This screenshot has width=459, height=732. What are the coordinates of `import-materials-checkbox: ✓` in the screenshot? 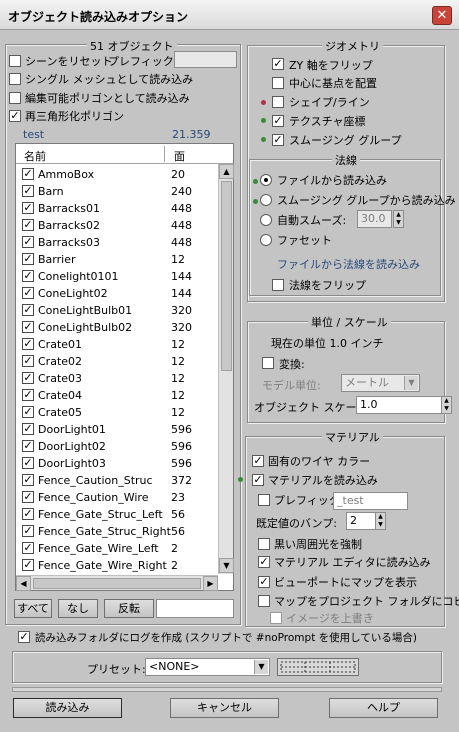 It's located at (258, 480).